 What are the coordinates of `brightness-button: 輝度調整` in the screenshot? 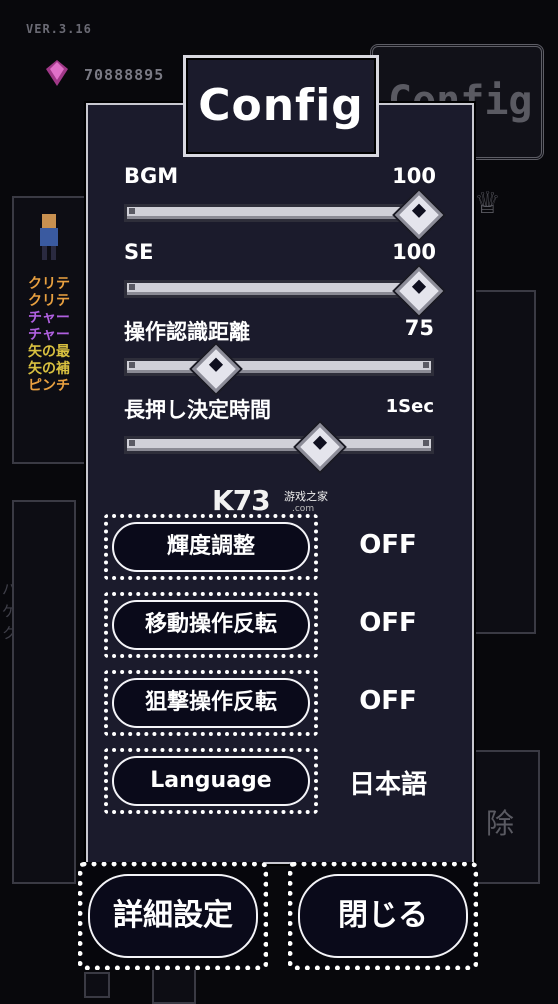 It's located at (211, 547).